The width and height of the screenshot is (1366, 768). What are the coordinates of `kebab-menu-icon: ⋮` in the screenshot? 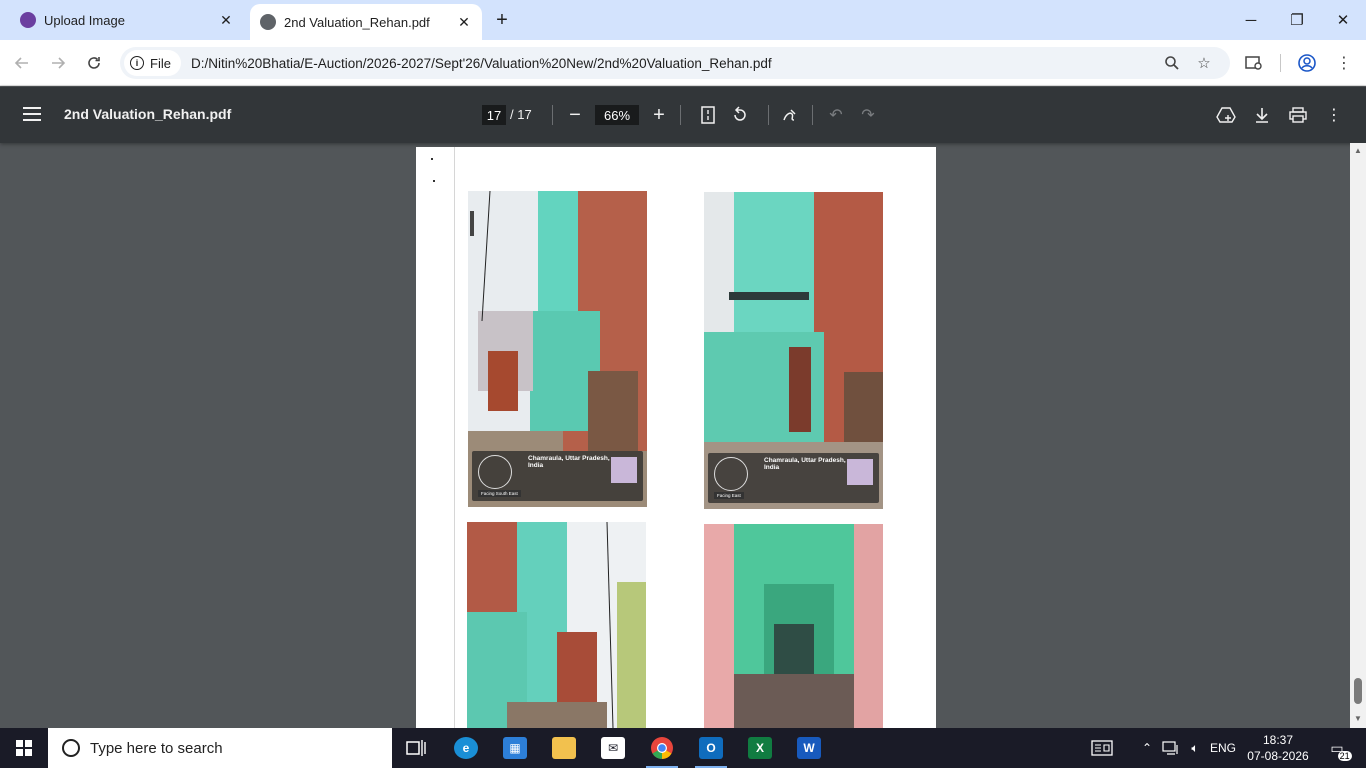 It's located at (1344, 63).